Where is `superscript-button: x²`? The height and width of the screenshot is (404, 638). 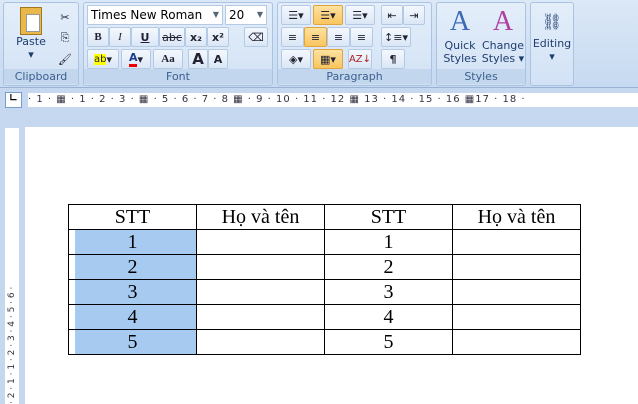 superscript-button: x² is located at coordinates (218, 37).